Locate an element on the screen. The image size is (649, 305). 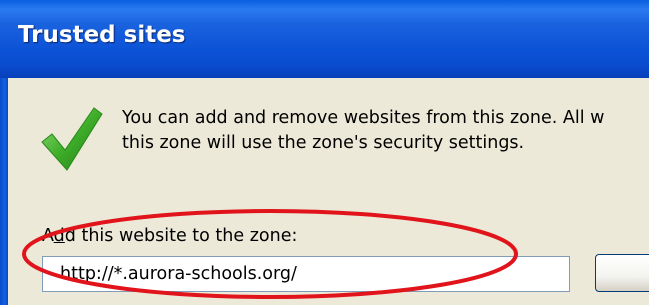
dialog-title: Trusted sites is located at coordinates (102, 35).